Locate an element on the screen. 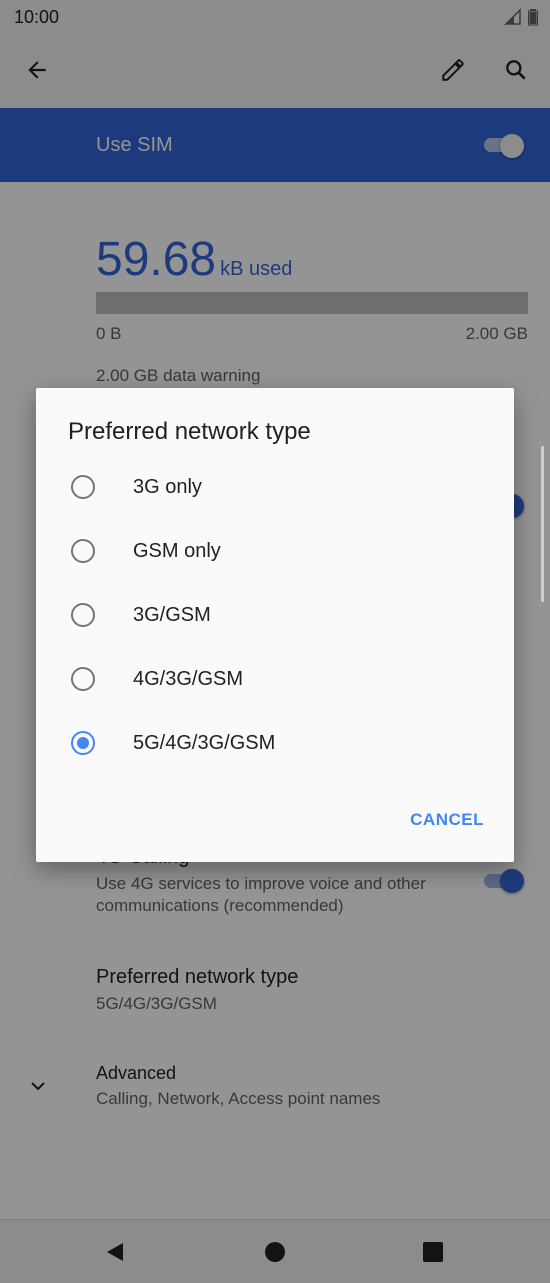 The width and height of the screenshot is (550, 1283). option-4g-3g-gsm: 4G/3G/GSM is located at coordinates (275, 679).